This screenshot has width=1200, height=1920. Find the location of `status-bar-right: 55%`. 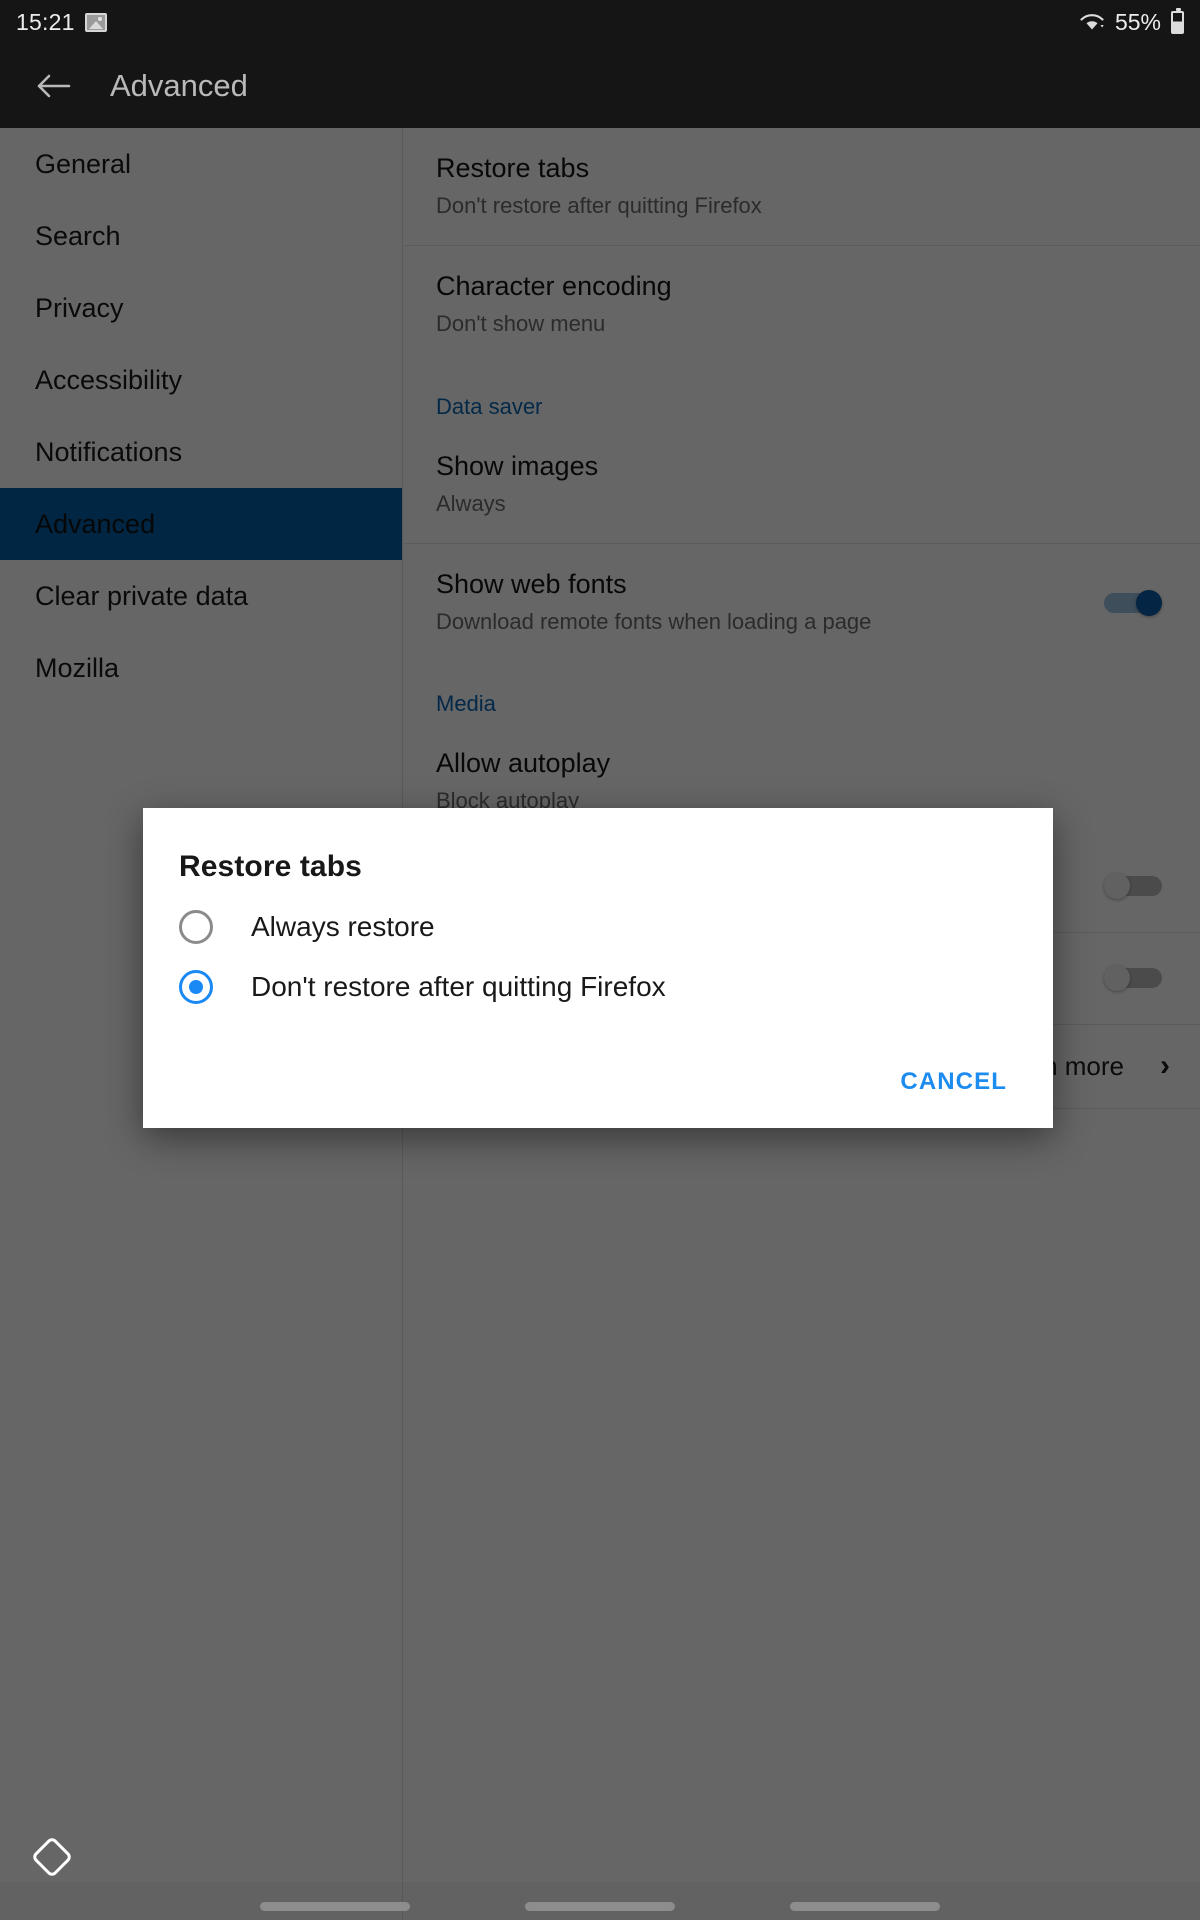

status-bar-right: 55% is located at coordinates (1131, 21).